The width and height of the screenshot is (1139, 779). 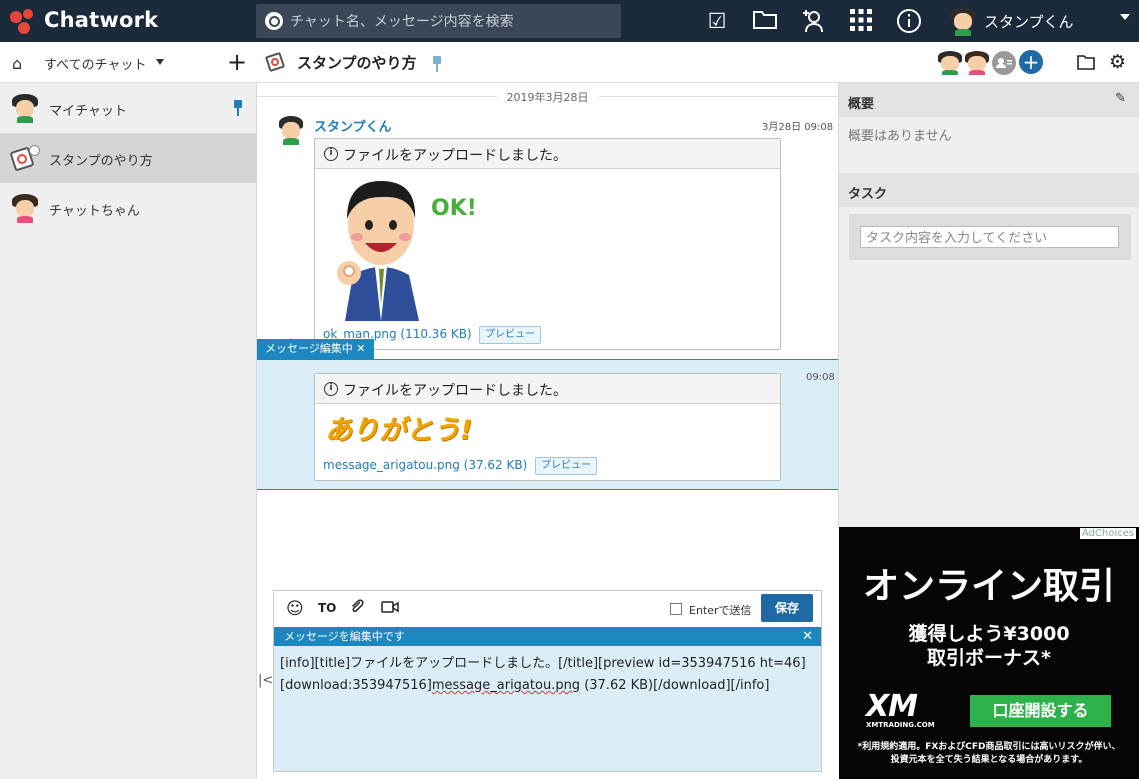 I want to click on collapse-sidebar-icon: |<, so click(x=265, y=680).